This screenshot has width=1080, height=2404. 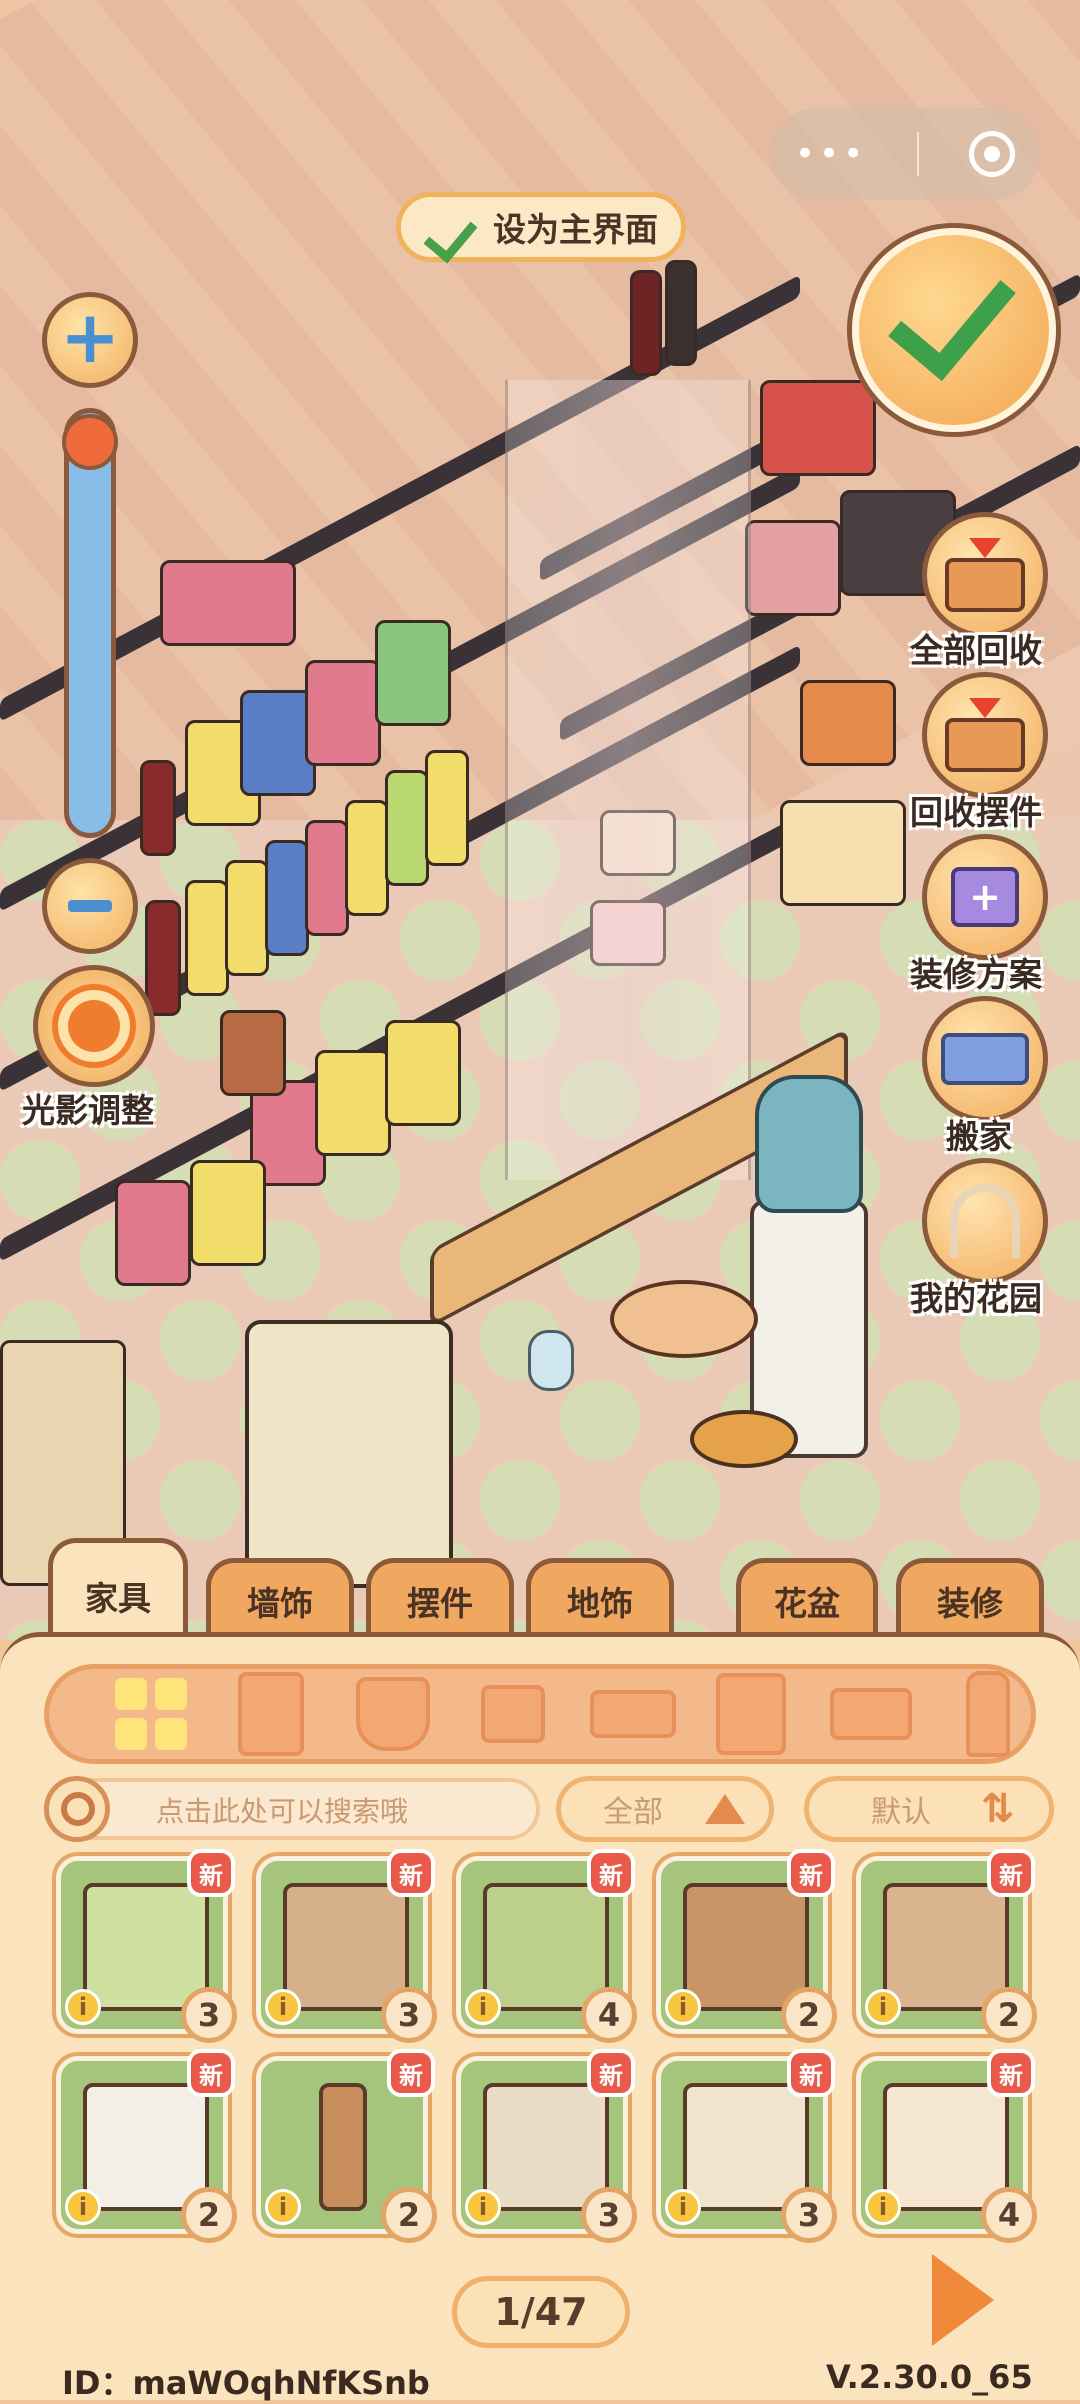 What do you see at coordinates (628, 780) in the screenshot?
I see `curtain` at bounding box center [628, 780].